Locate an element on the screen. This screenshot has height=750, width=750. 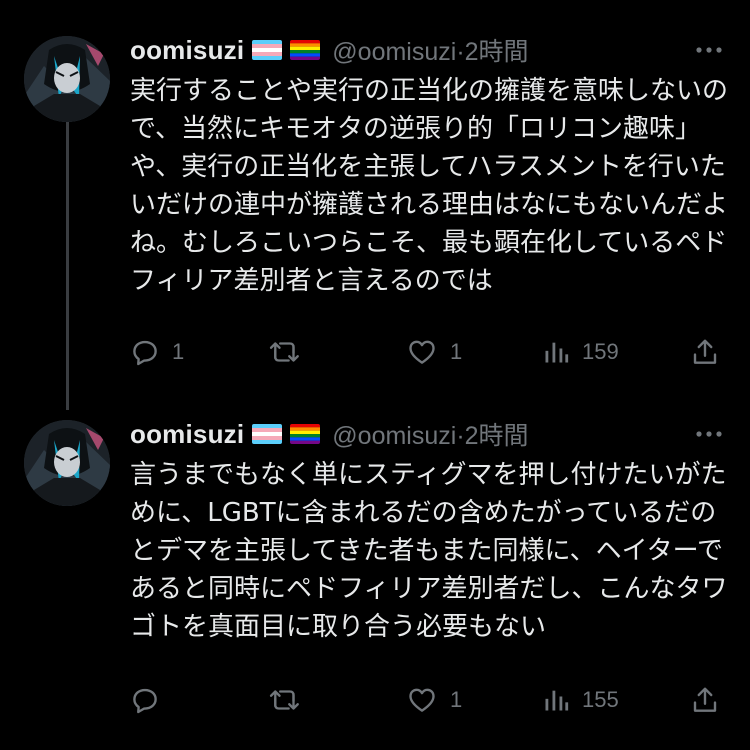
thread-connector-line is located at coordinates (67, 265).